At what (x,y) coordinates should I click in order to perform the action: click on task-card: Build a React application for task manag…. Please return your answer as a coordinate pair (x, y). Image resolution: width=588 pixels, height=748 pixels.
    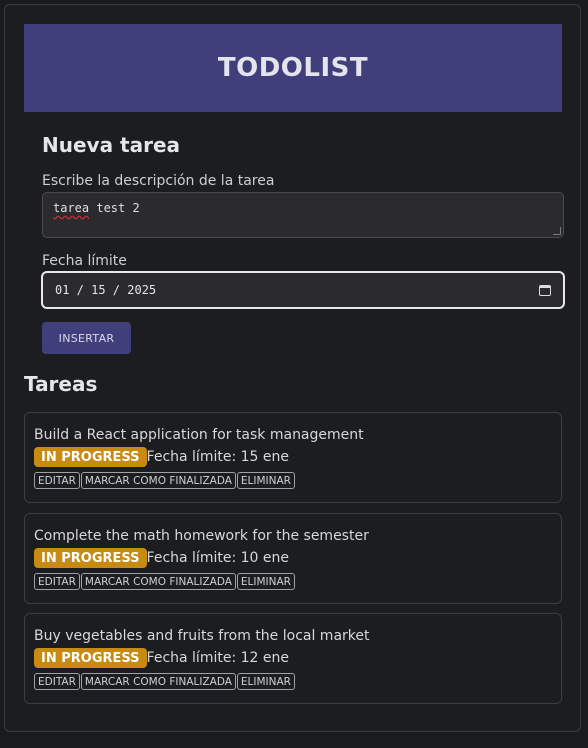
    Looking at the image, I should click on (293, 457).